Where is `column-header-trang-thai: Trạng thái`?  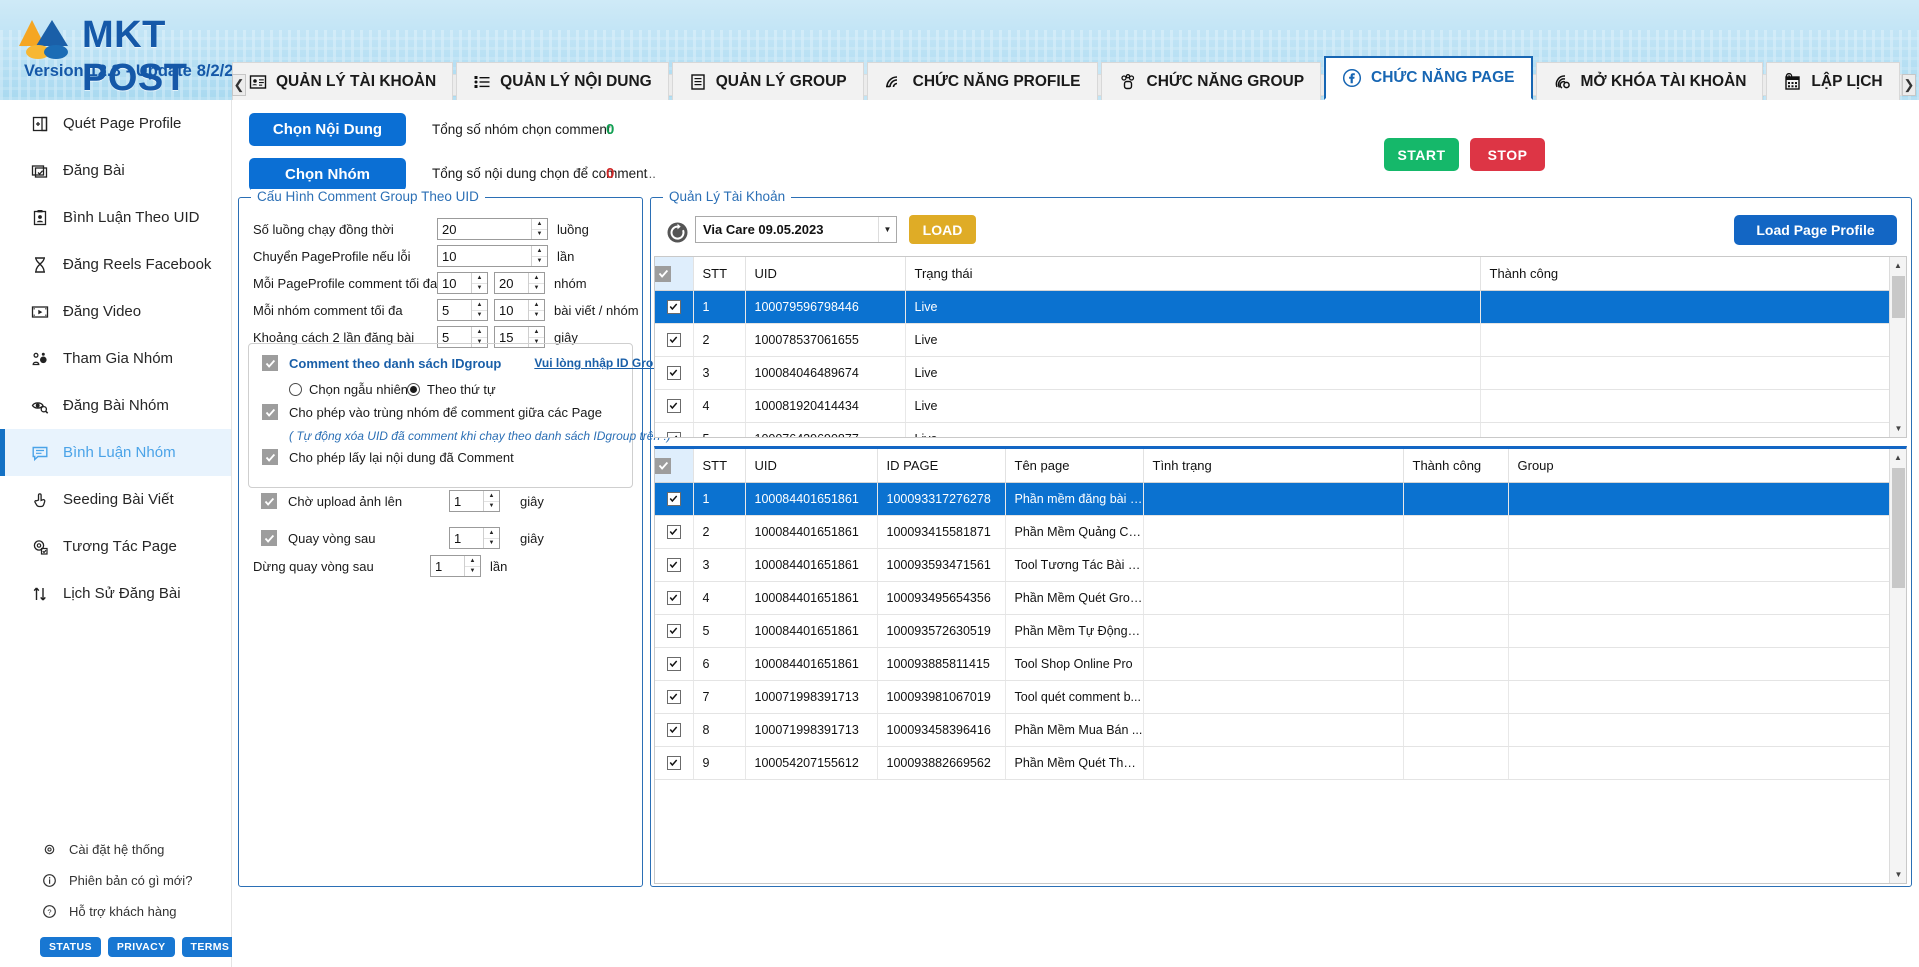
column-header-trang-thai: Trạng thái is located at coordinates (1193, 274).